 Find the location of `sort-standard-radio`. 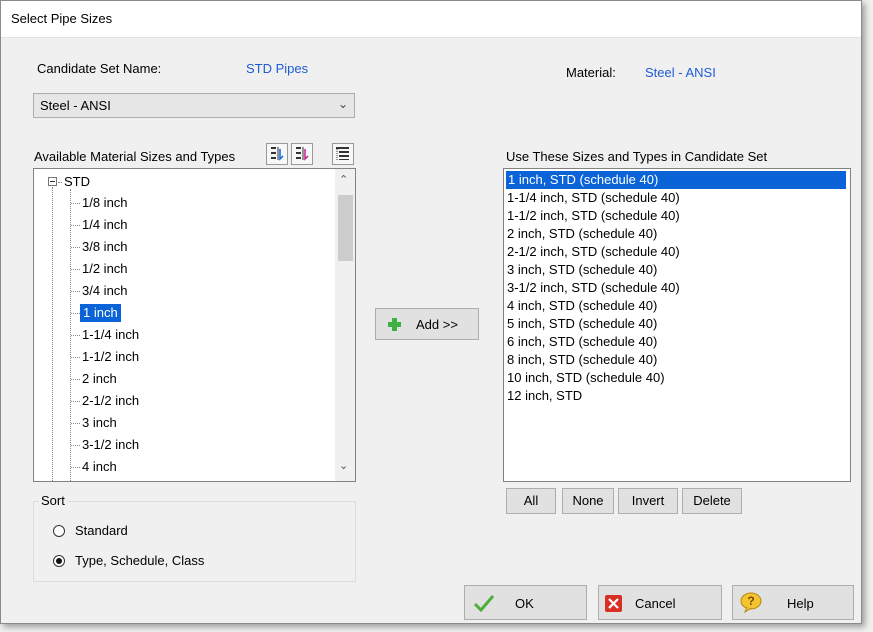

sort-standard-radio is located at coordinates (59, 531).